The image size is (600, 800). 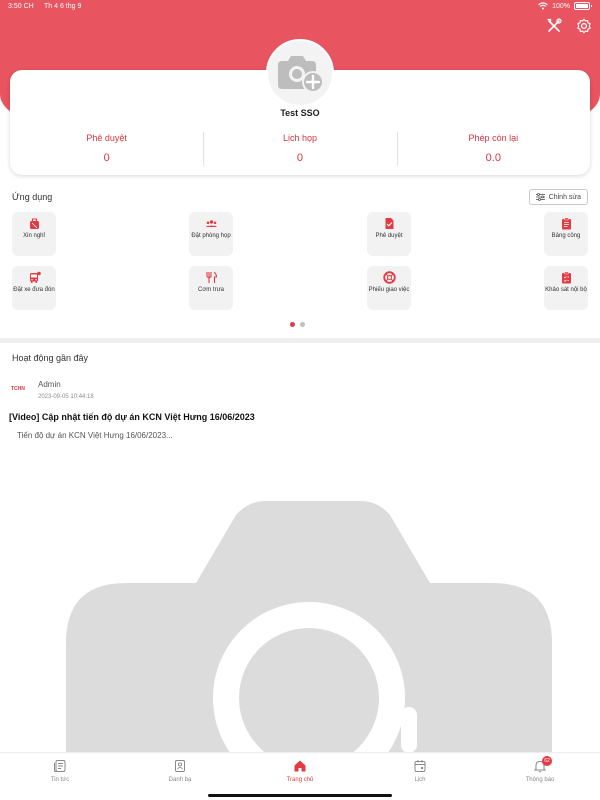 What do you see at coordinates (300, 795) in the screenshot?
I see `home-indicator` at bounding box center [300, 795].